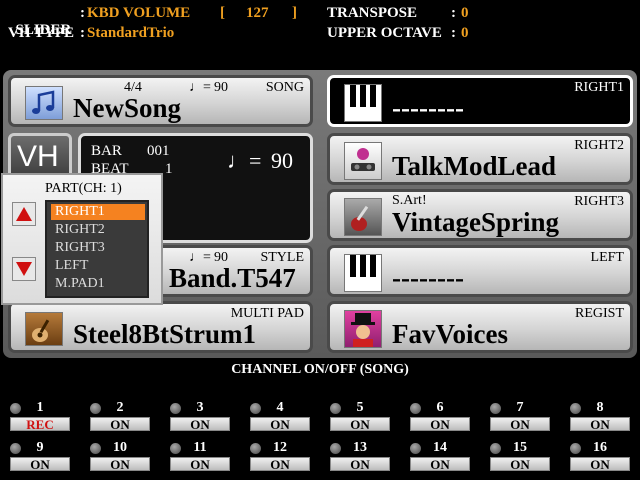 The image size is (640, 480). I want to click on regist-tag: REGIST, so click(599, 313).